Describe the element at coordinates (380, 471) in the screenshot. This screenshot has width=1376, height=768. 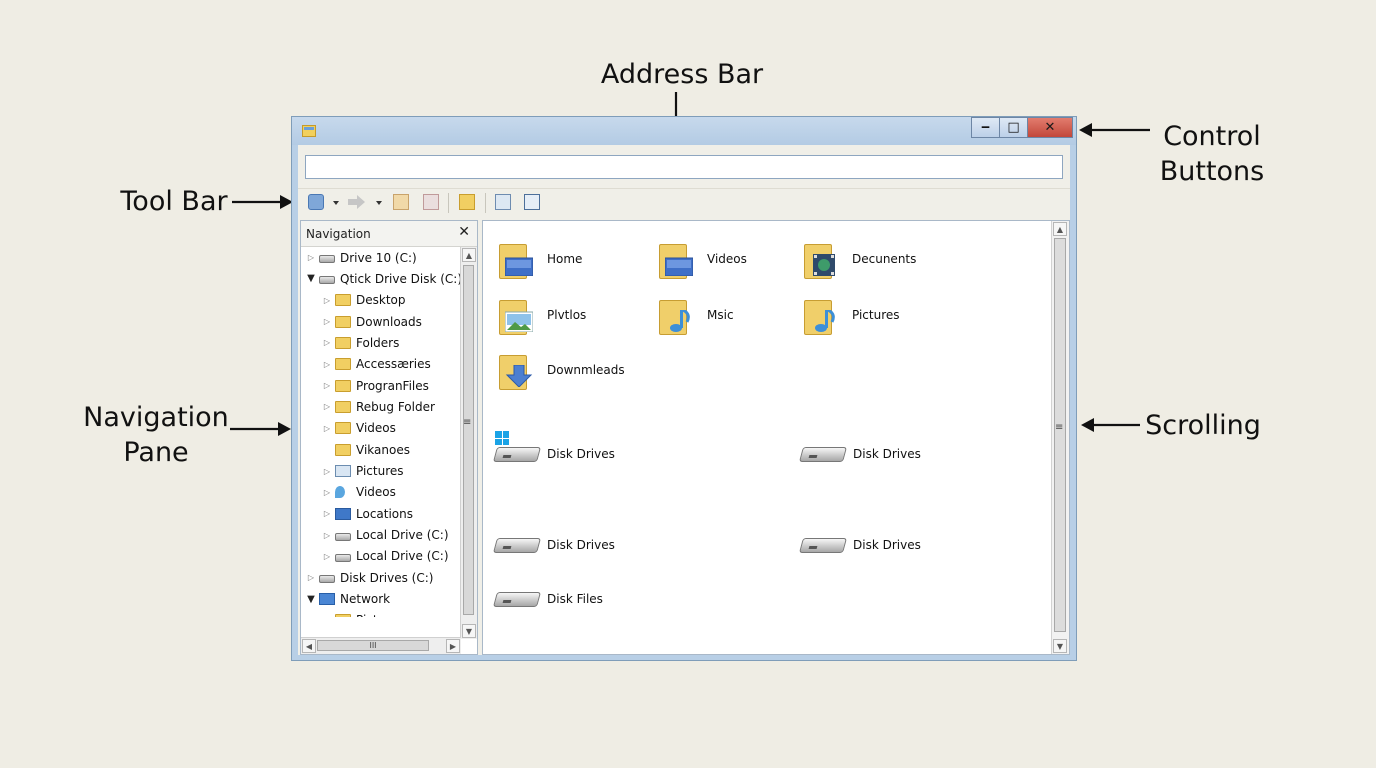
I see `nav-tree-item-label: Pictures` at that location.